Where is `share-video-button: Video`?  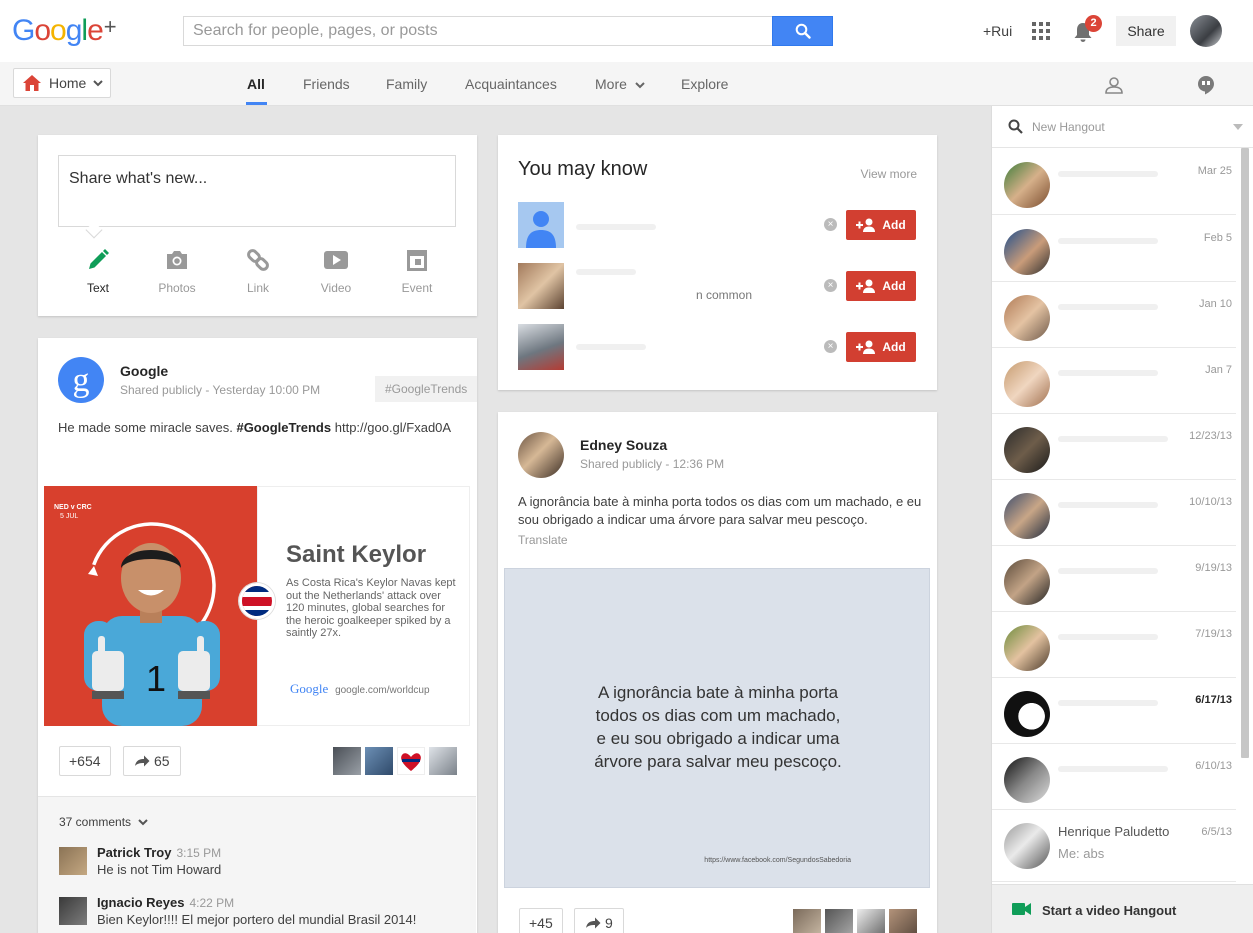
share-video-button: Video is located at coordinates (336, 270).